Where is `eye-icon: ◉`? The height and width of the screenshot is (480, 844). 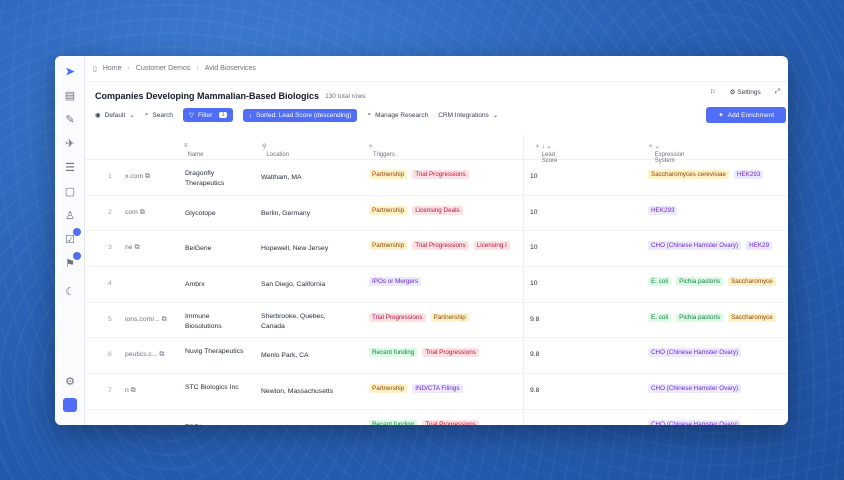 eye-icon: ◉ is located at coordinates (98, 115).